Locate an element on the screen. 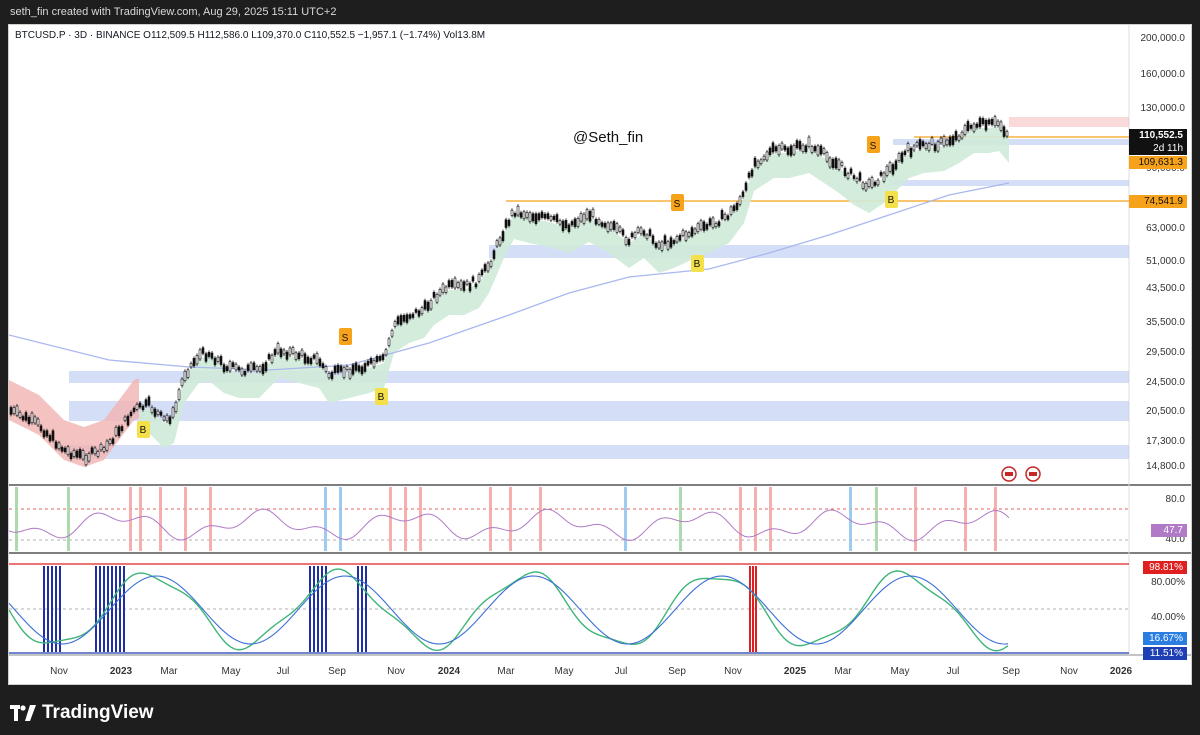 The width and height of the screenshot is (1200, 735). stoch-d-label: 11.51% is located at coordinates (1165, 653).